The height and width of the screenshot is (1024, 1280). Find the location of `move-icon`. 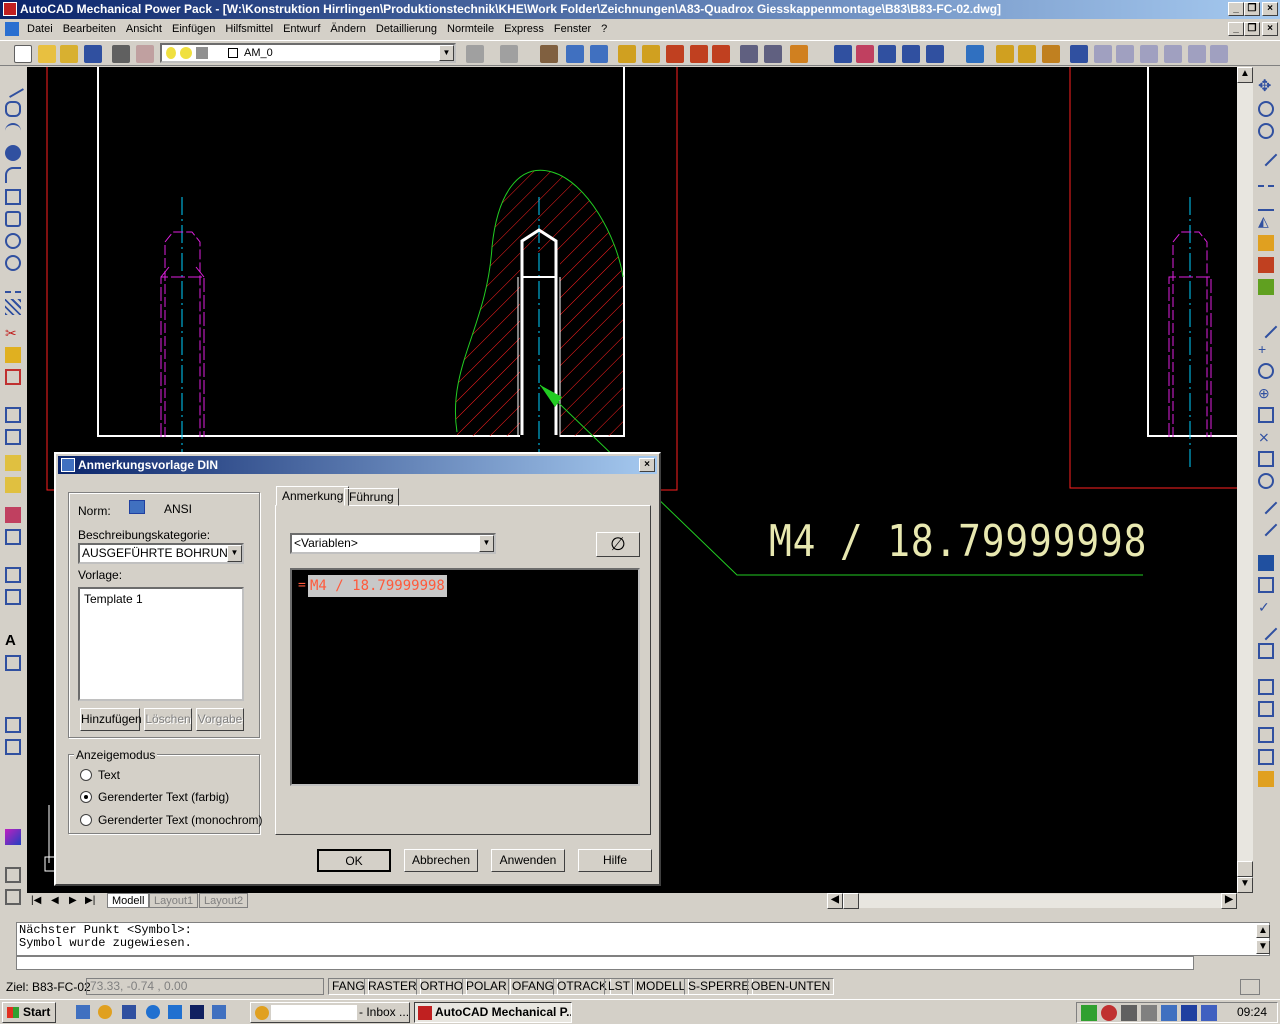

move-icon is located at coordinates (13, 415).